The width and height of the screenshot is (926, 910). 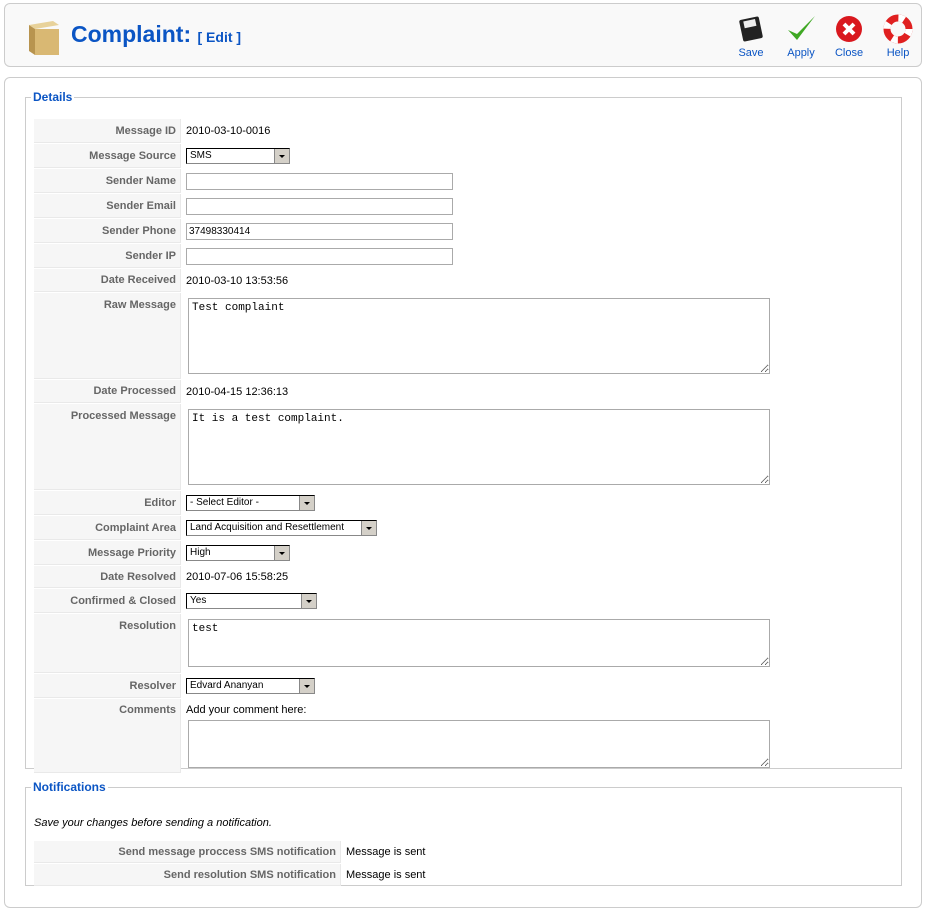 I want to click on label-sender-ip: Sender IP, so click(x=107, y=256).